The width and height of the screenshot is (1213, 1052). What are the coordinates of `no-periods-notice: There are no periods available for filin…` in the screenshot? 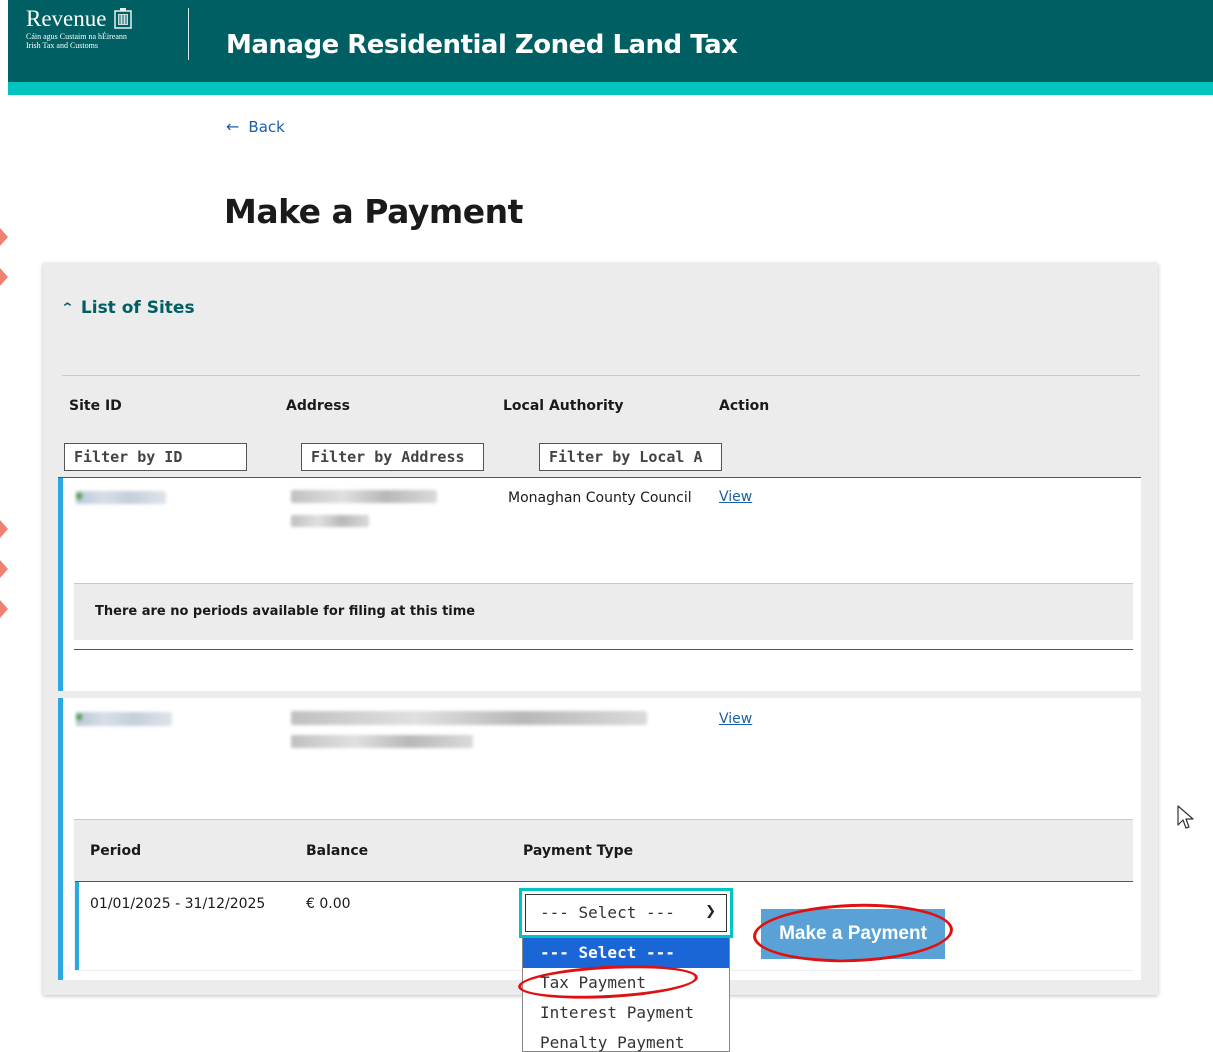 It's located at (603, 611).